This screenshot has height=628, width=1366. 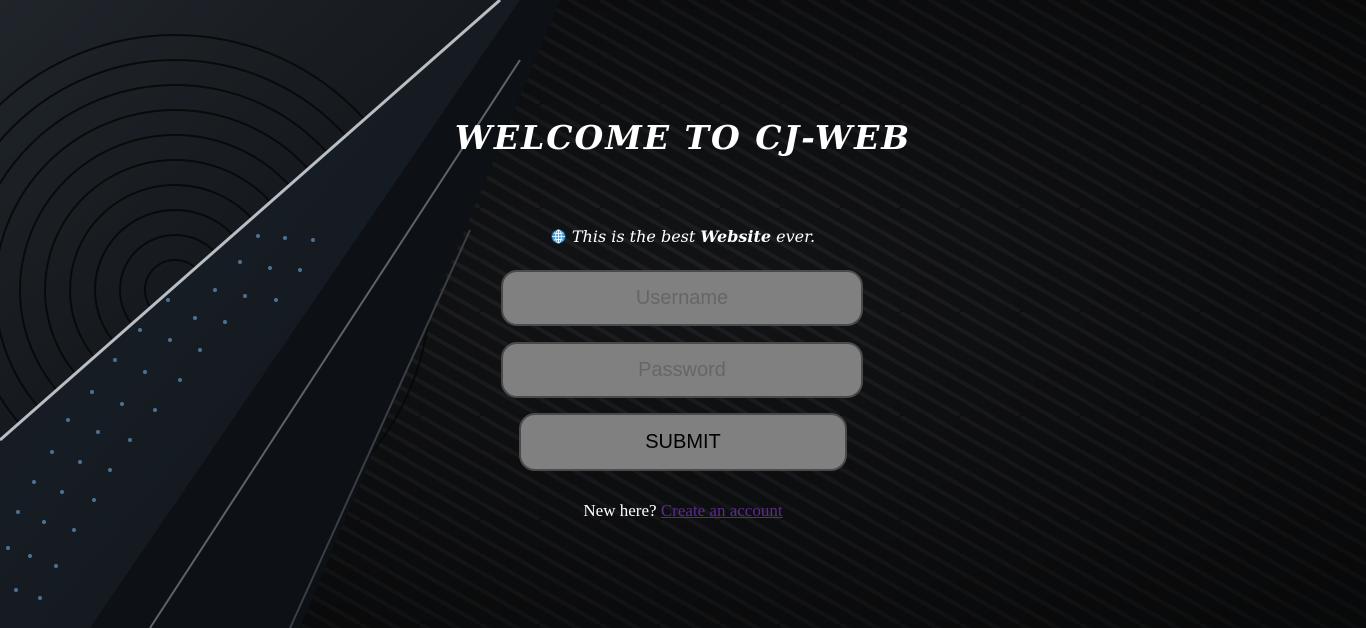 What do you see at coordinates (558, 236) in the screenshot?
I see `globe-icon` at bounding box center [558, 236].